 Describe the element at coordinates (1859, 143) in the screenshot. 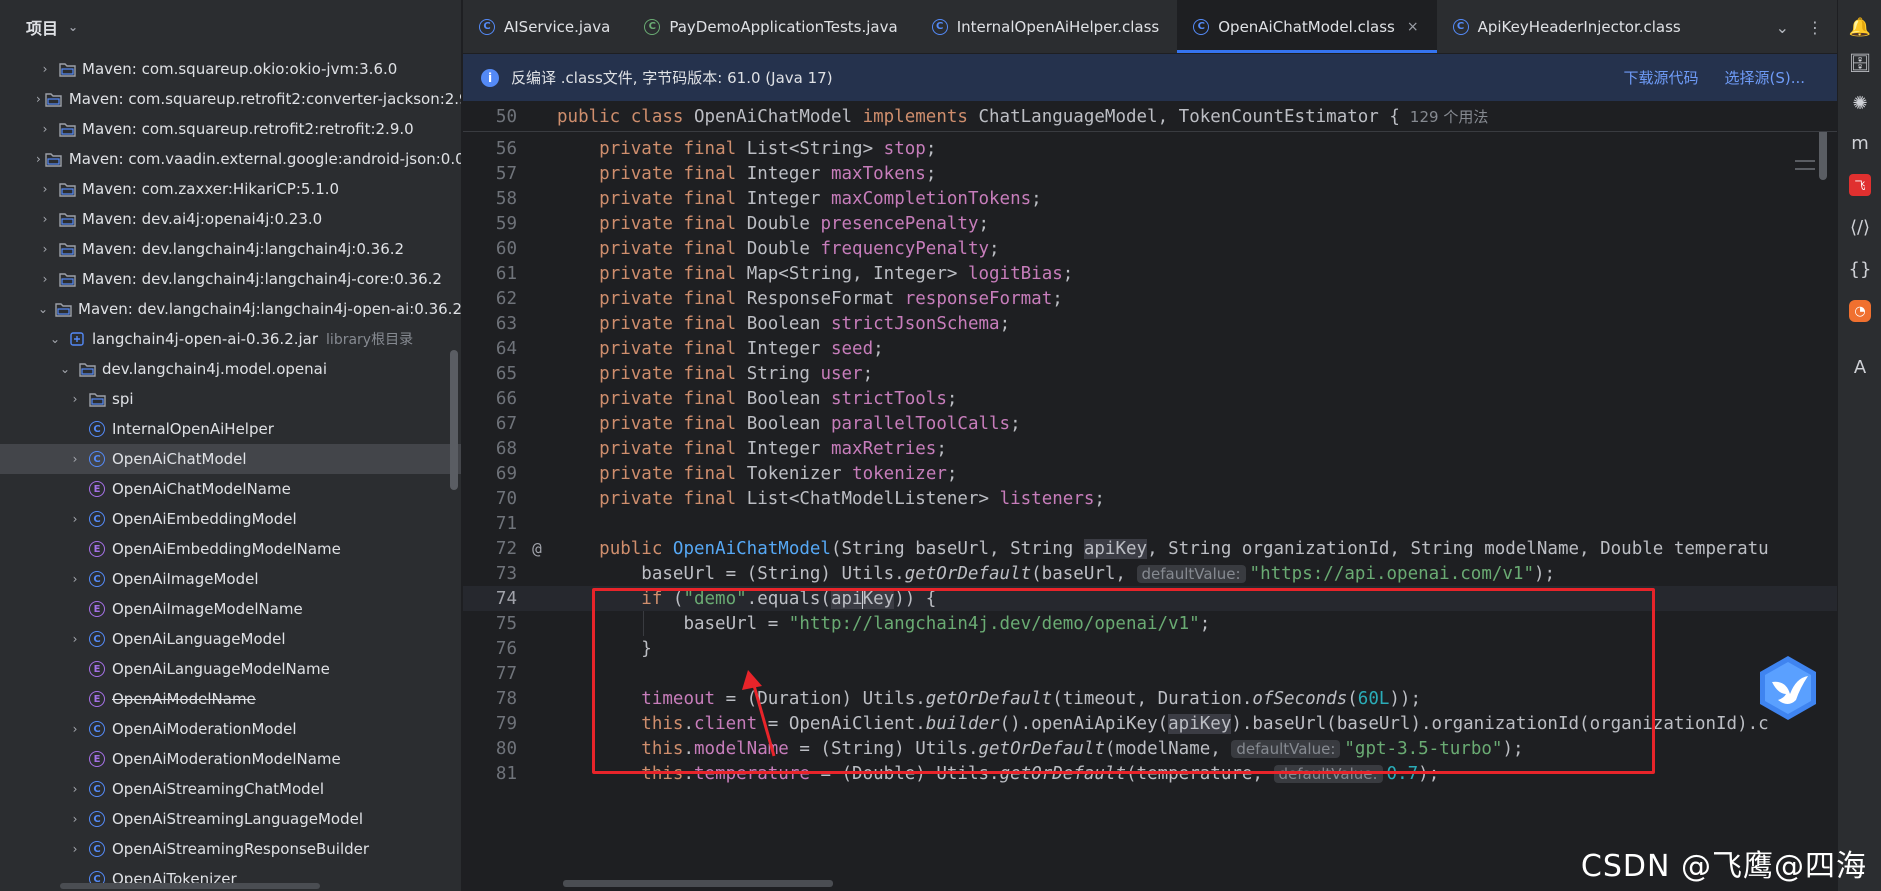

I see `maven-icon: m` at that location.